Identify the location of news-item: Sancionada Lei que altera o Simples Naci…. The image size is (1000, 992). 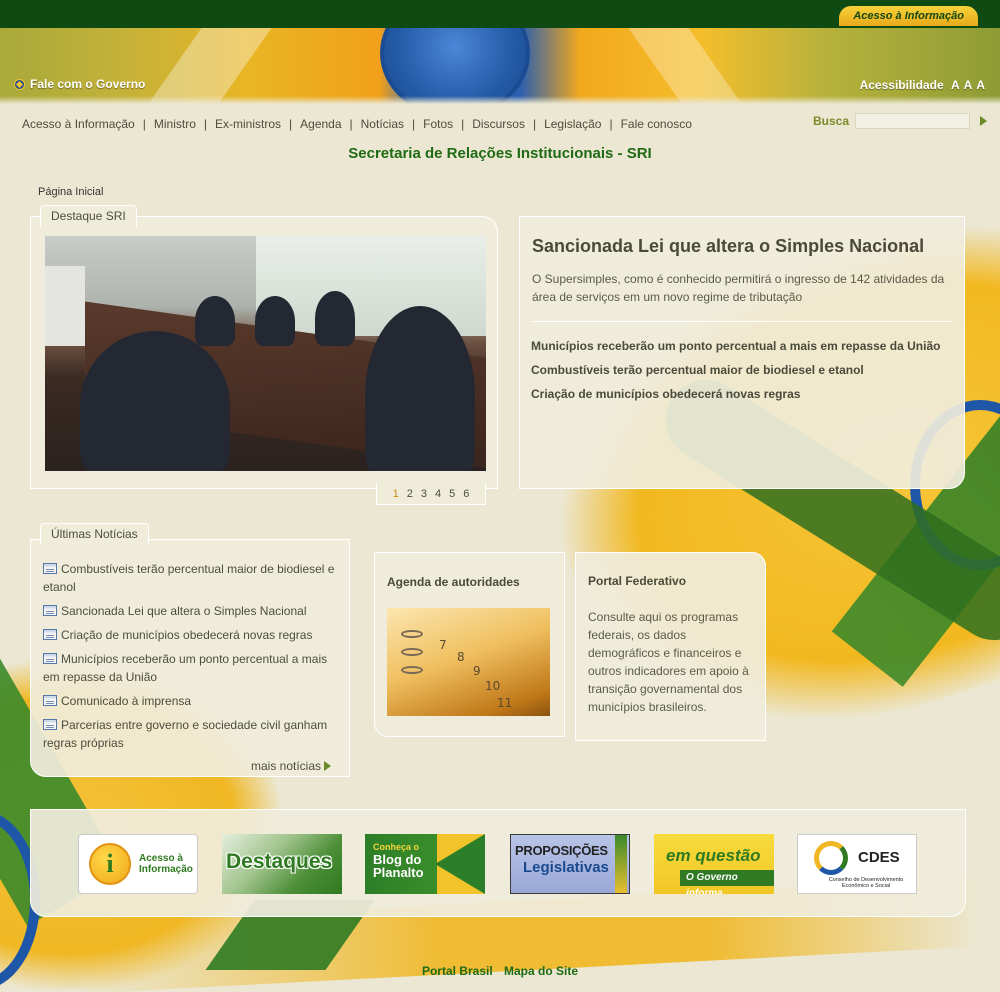
(193, 611).